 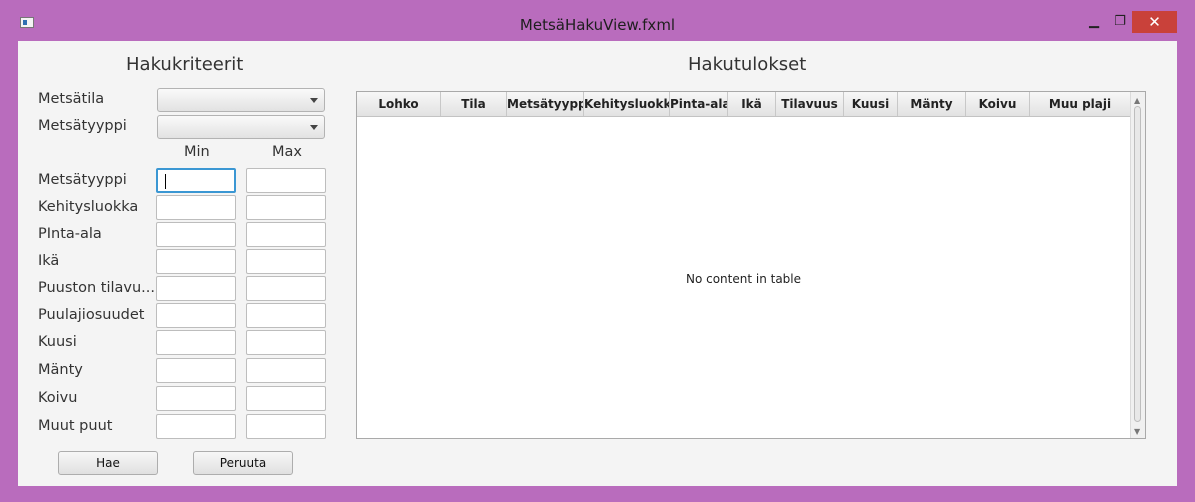 What do you see at coordinates (286, 342) in the screenshot?
I see `kuusi-max-field` at bounding box center [286, 342].